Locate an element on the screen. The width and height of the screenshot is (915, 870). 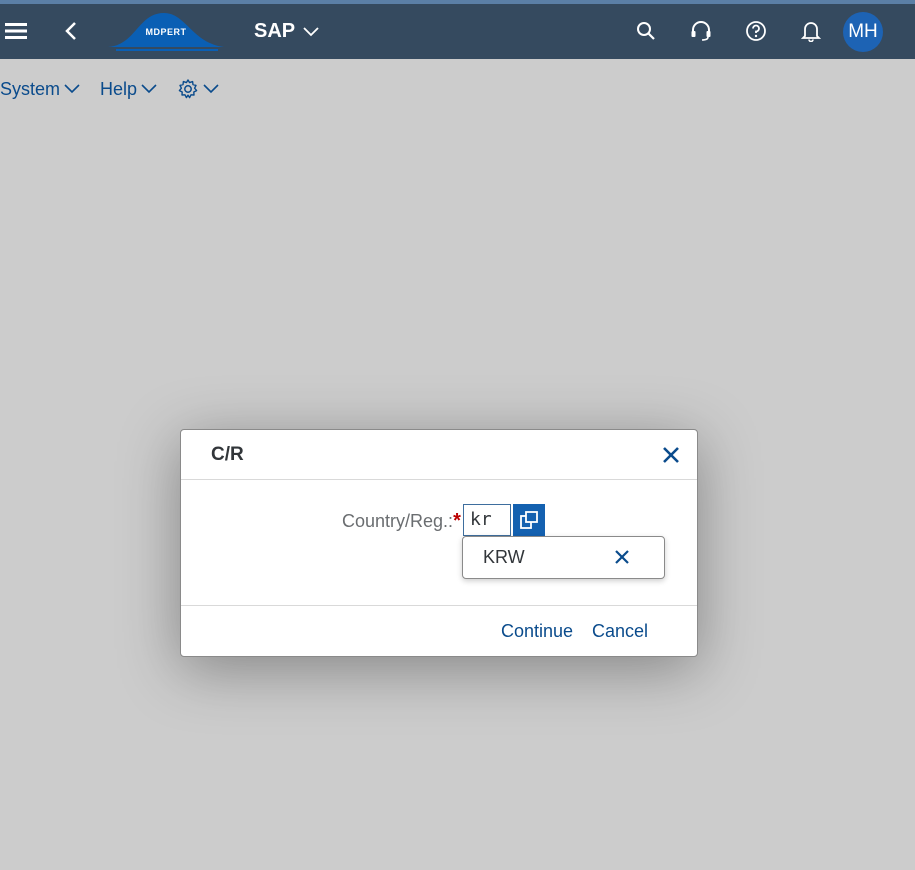
back-arrow-icon is located at coordinates (71, 31).